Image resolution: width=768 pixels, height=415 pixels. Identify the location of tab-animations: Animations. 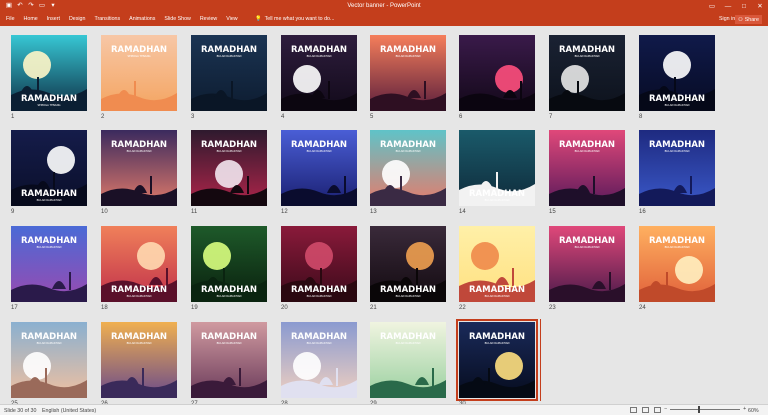
(142, 19).